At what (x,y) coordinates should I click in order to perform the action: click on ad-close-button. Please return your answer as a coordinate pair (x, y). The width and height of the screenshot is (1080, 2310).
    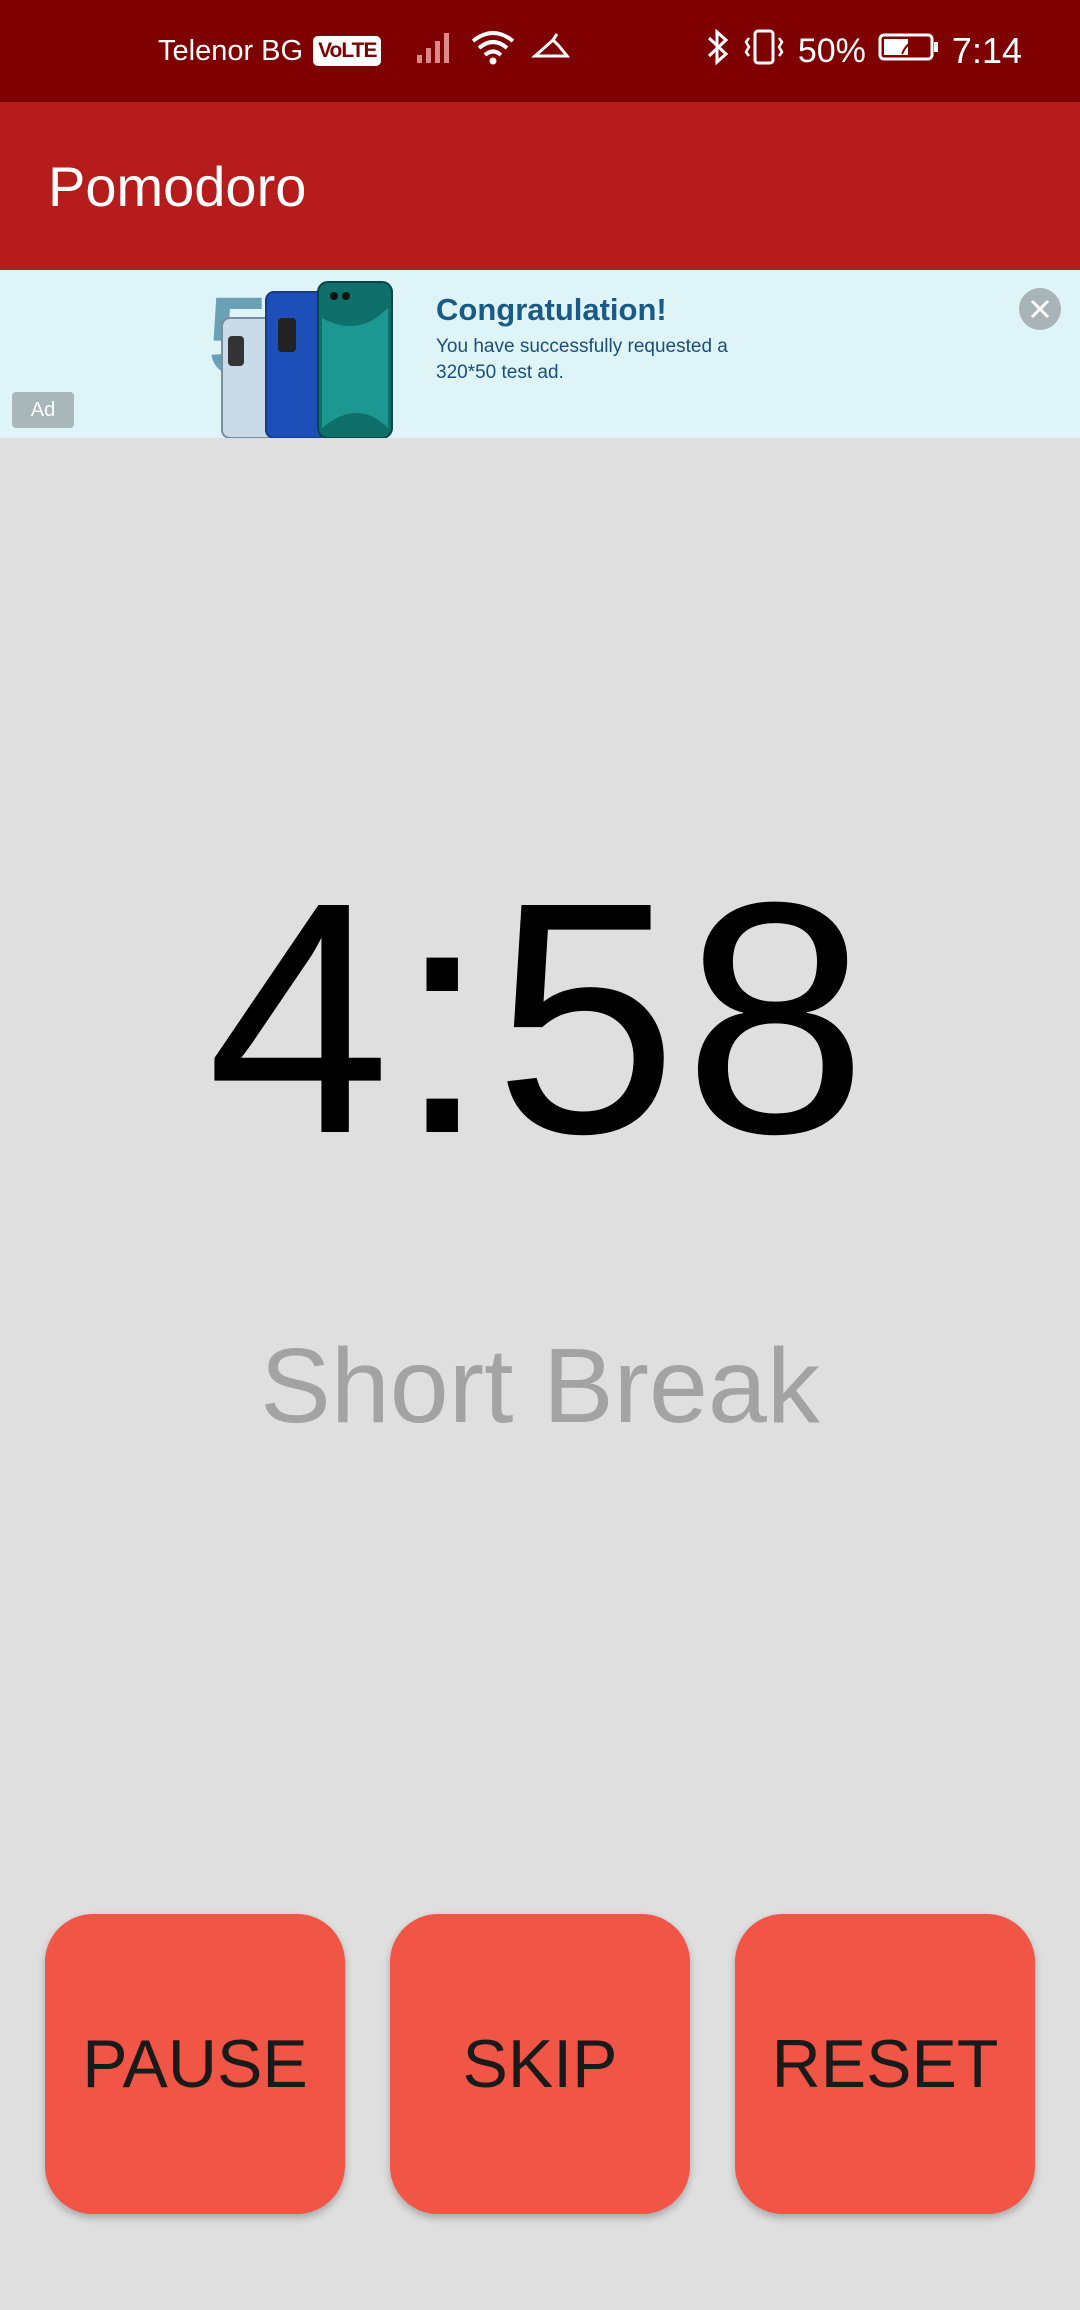
    Looking at the image, I should click on (1040, 309).